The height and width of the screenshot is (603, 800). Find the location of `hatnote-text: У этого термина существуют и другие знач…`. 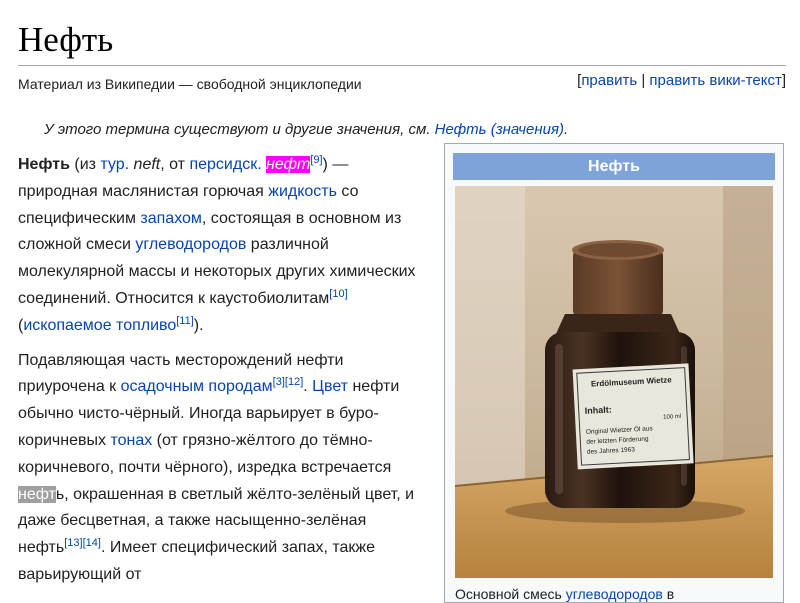

hatnote-text: У этого термина существуют и другие знач… is located at coordinates (239, 129).